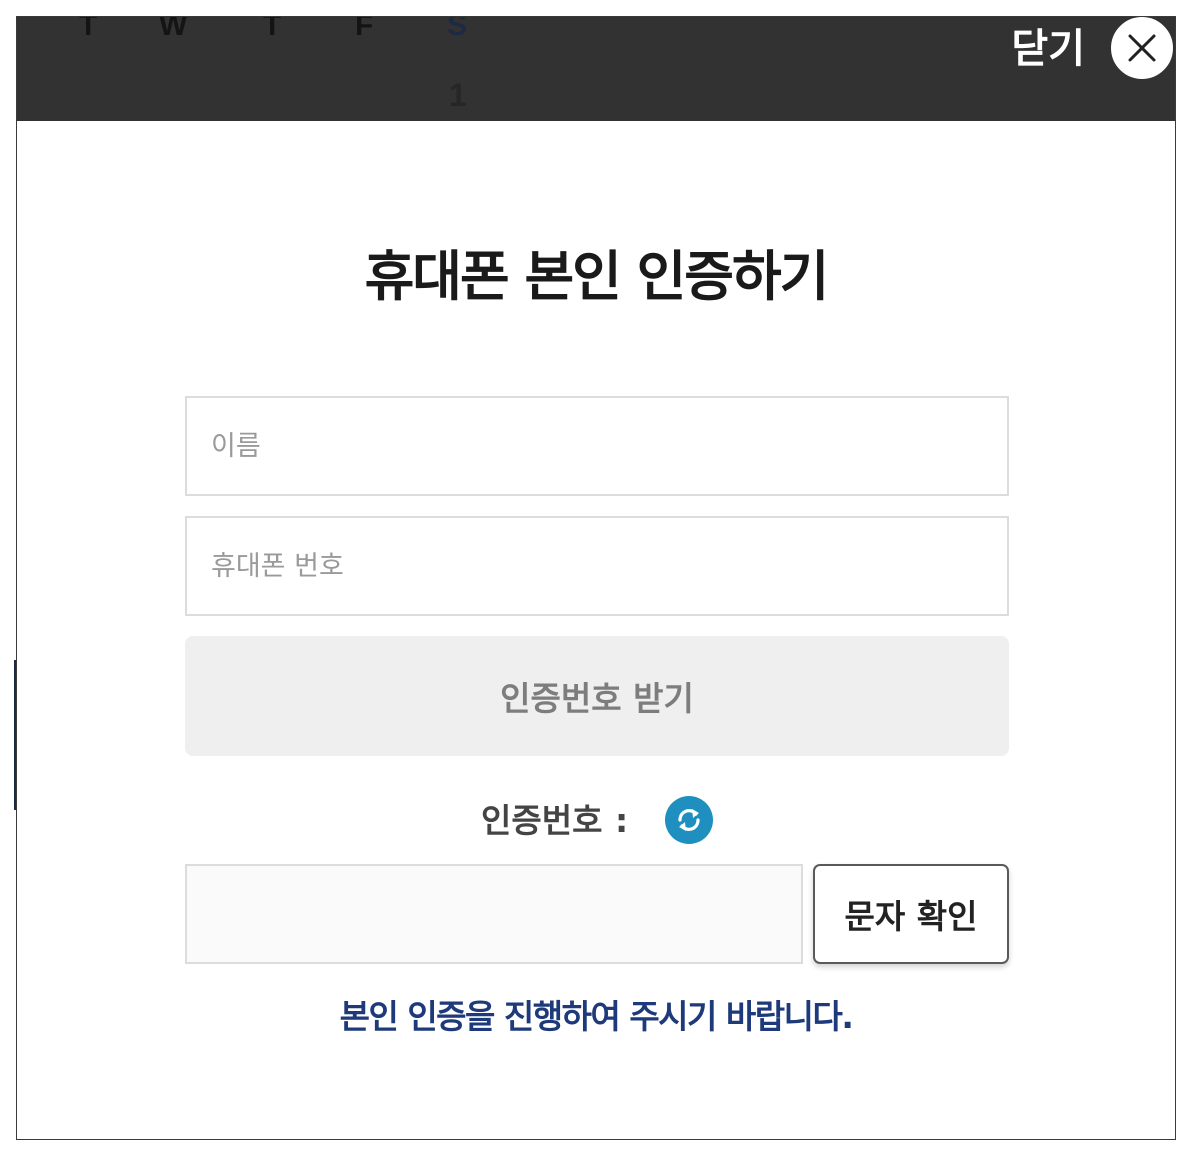  I want to click on refresh-icon, so click(689, 820).